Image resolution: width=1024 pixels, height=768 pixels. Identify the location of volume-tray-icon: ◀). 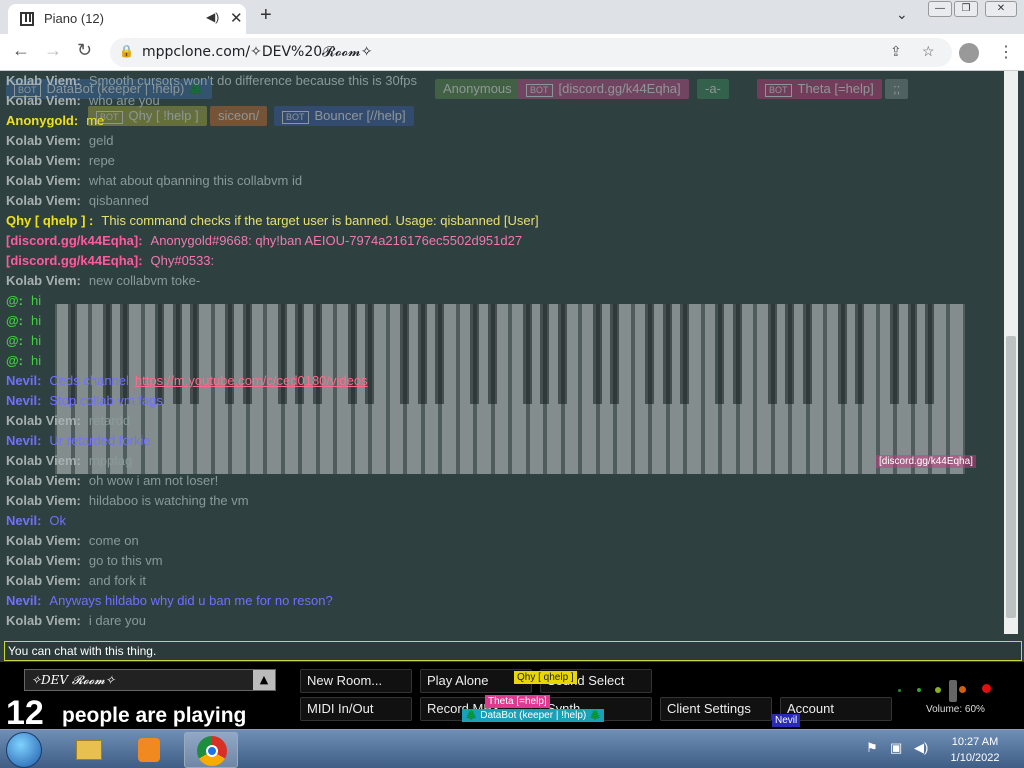
(921, 748).